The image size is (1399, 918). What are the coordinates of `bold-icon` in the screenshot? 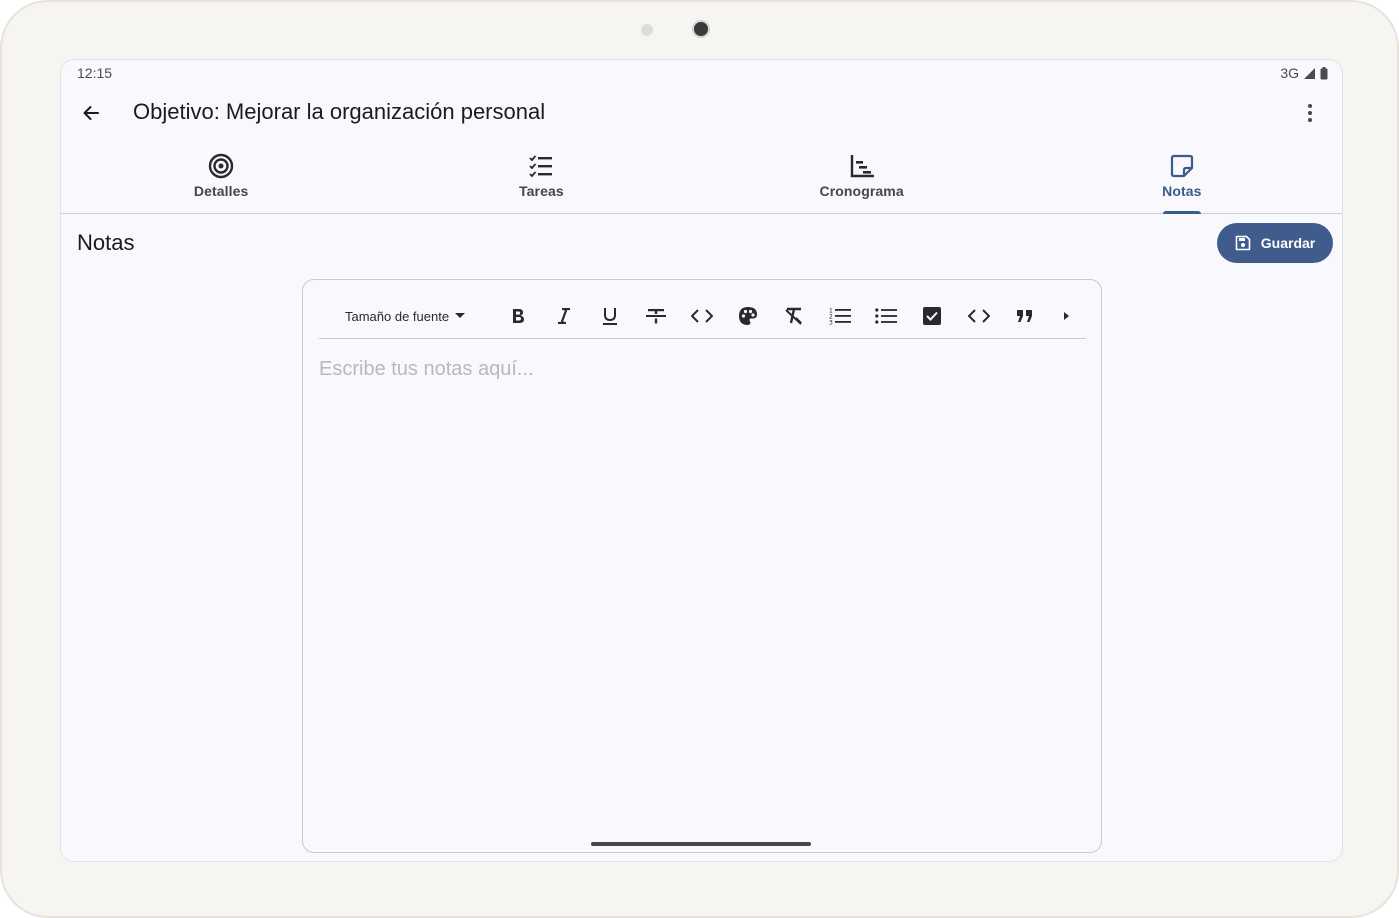 It's located at (518, 316).